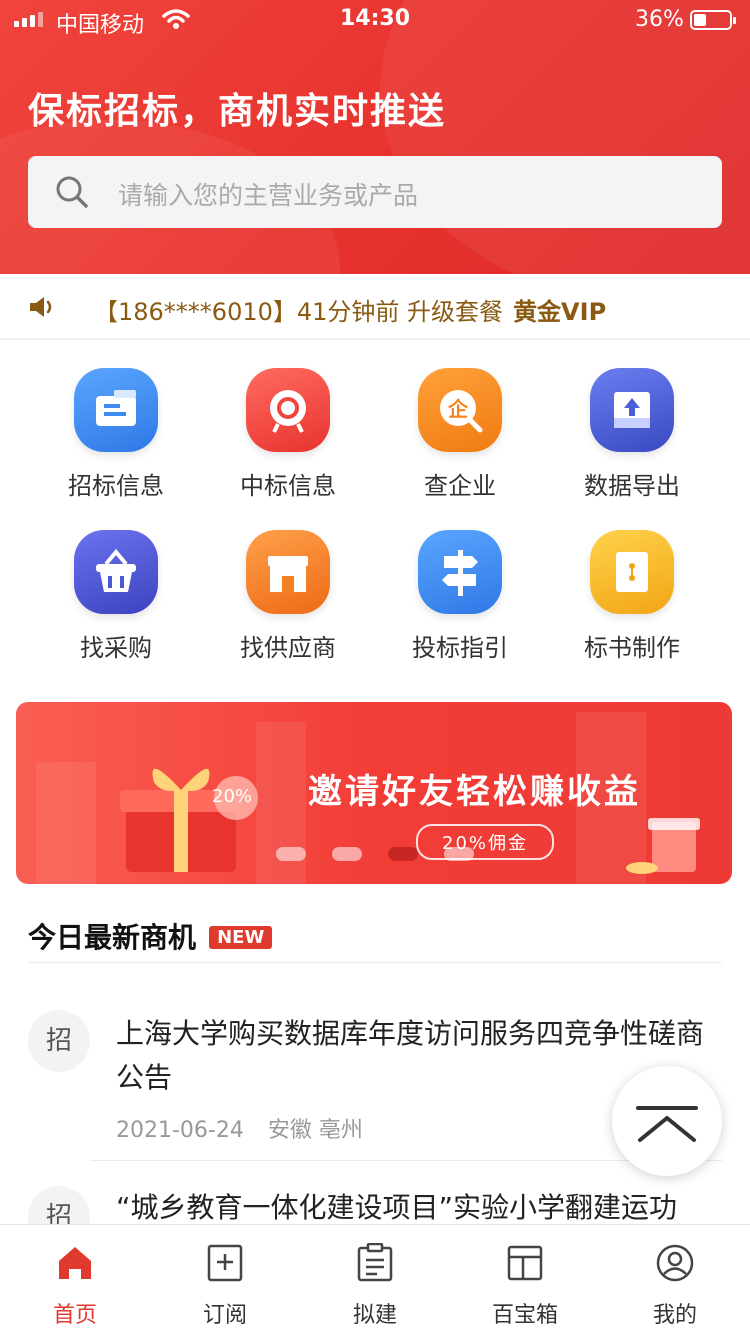 The image size is (750, 1335). What do you see at coordinates (232, 796) in the screenshot?
I see `commission-badge: 20%` at bounding box center [232, 796].